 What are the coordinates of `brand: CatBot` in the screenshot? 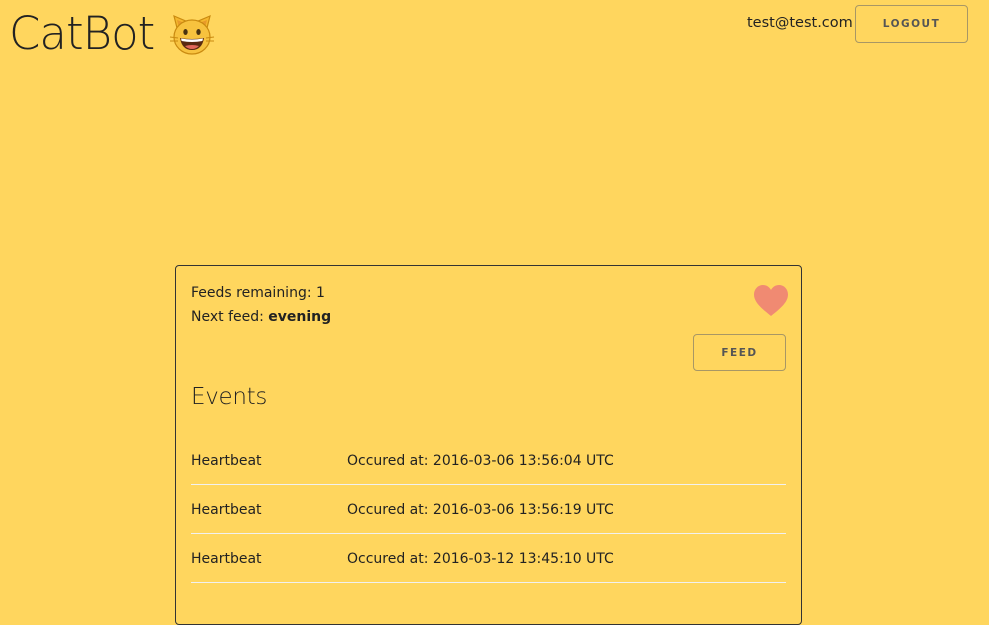 It's located at (112, 34).